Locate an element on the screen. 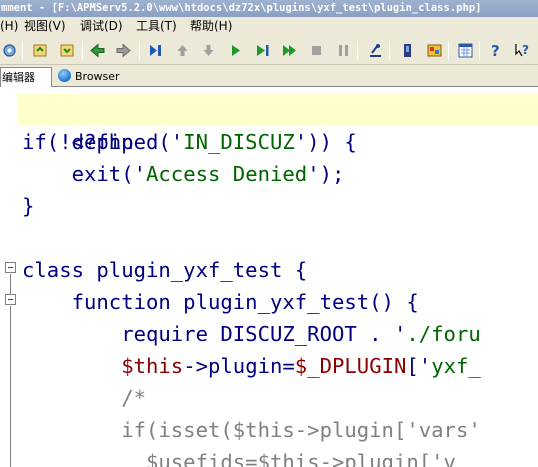  inspect-icon is located at coordinates (375, 50).